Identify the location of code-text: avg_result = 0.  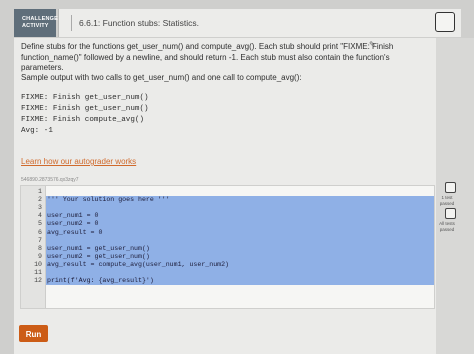
(75, 232).